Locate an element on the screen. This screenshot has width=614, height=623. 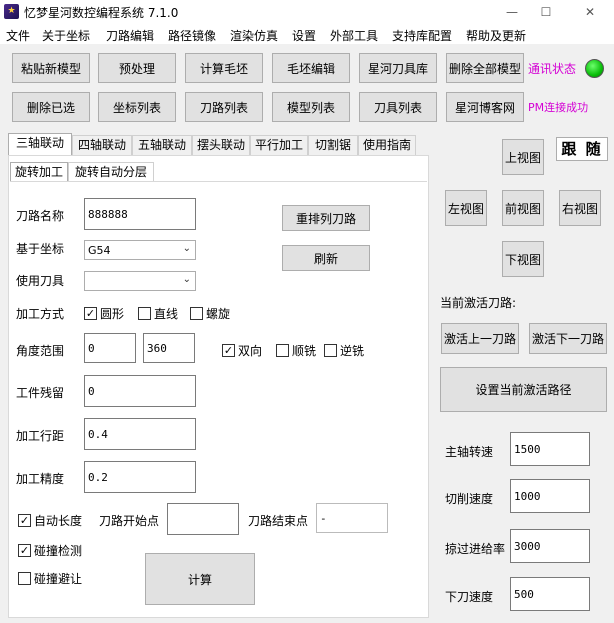
menu-library-config: 支持库配置 is located at coordinates (422, 35).